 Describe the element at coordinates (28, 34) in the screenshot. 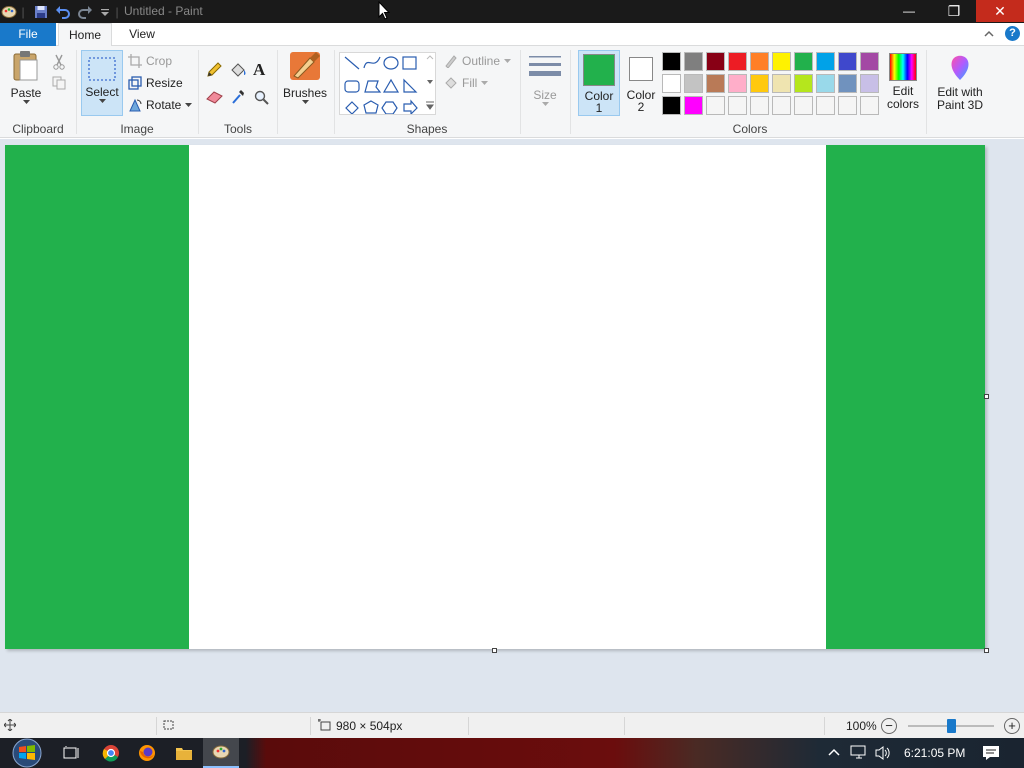

I see `tab-file: File` at that location.